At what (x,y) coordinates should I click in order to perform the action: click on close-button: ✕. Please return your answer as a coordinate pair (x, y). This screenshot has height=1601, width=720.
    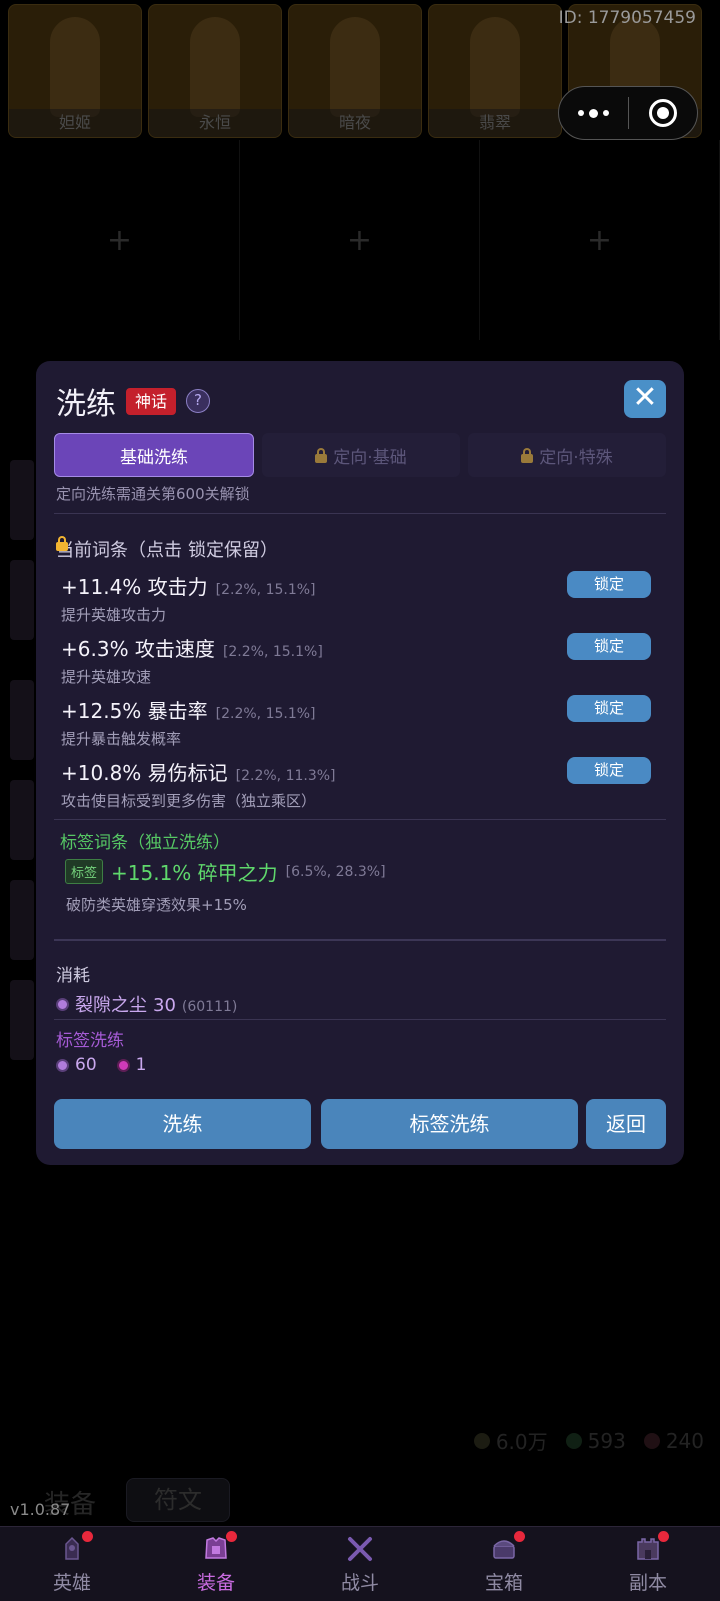
    Looking at the image, I should click on (645, 399).